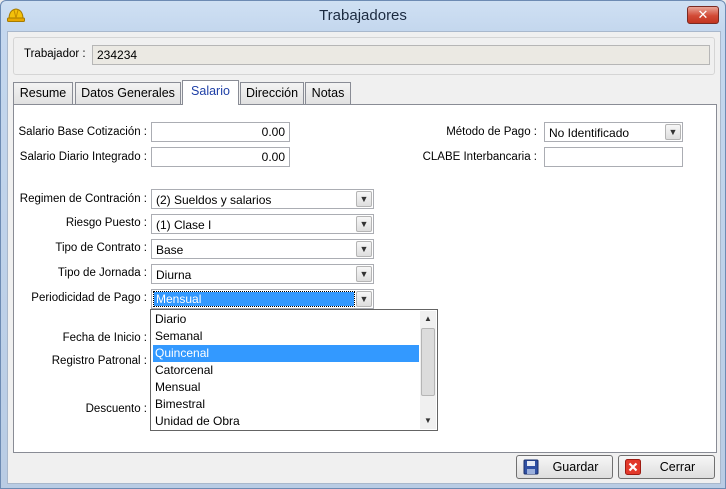 The width and height of the screenshot is (726, 489). I want to click on tab-notas-label: Notas, so click(328, 93).